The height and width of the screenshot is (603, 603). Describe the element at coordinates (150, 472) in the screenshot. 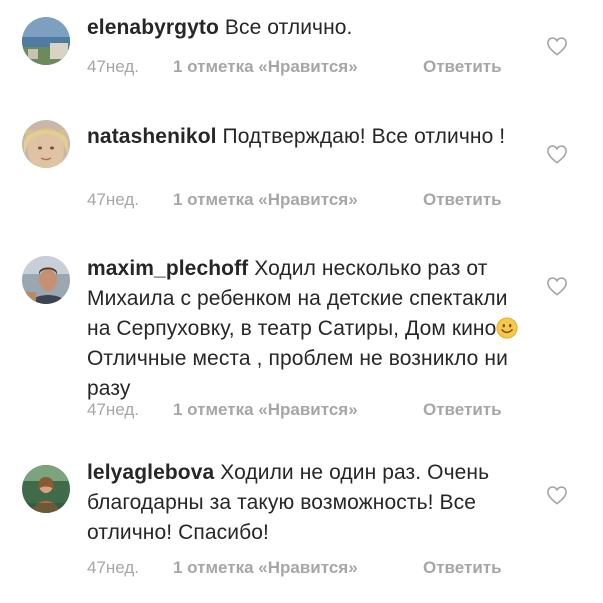

I see `username: lelyaglebova` at that location.